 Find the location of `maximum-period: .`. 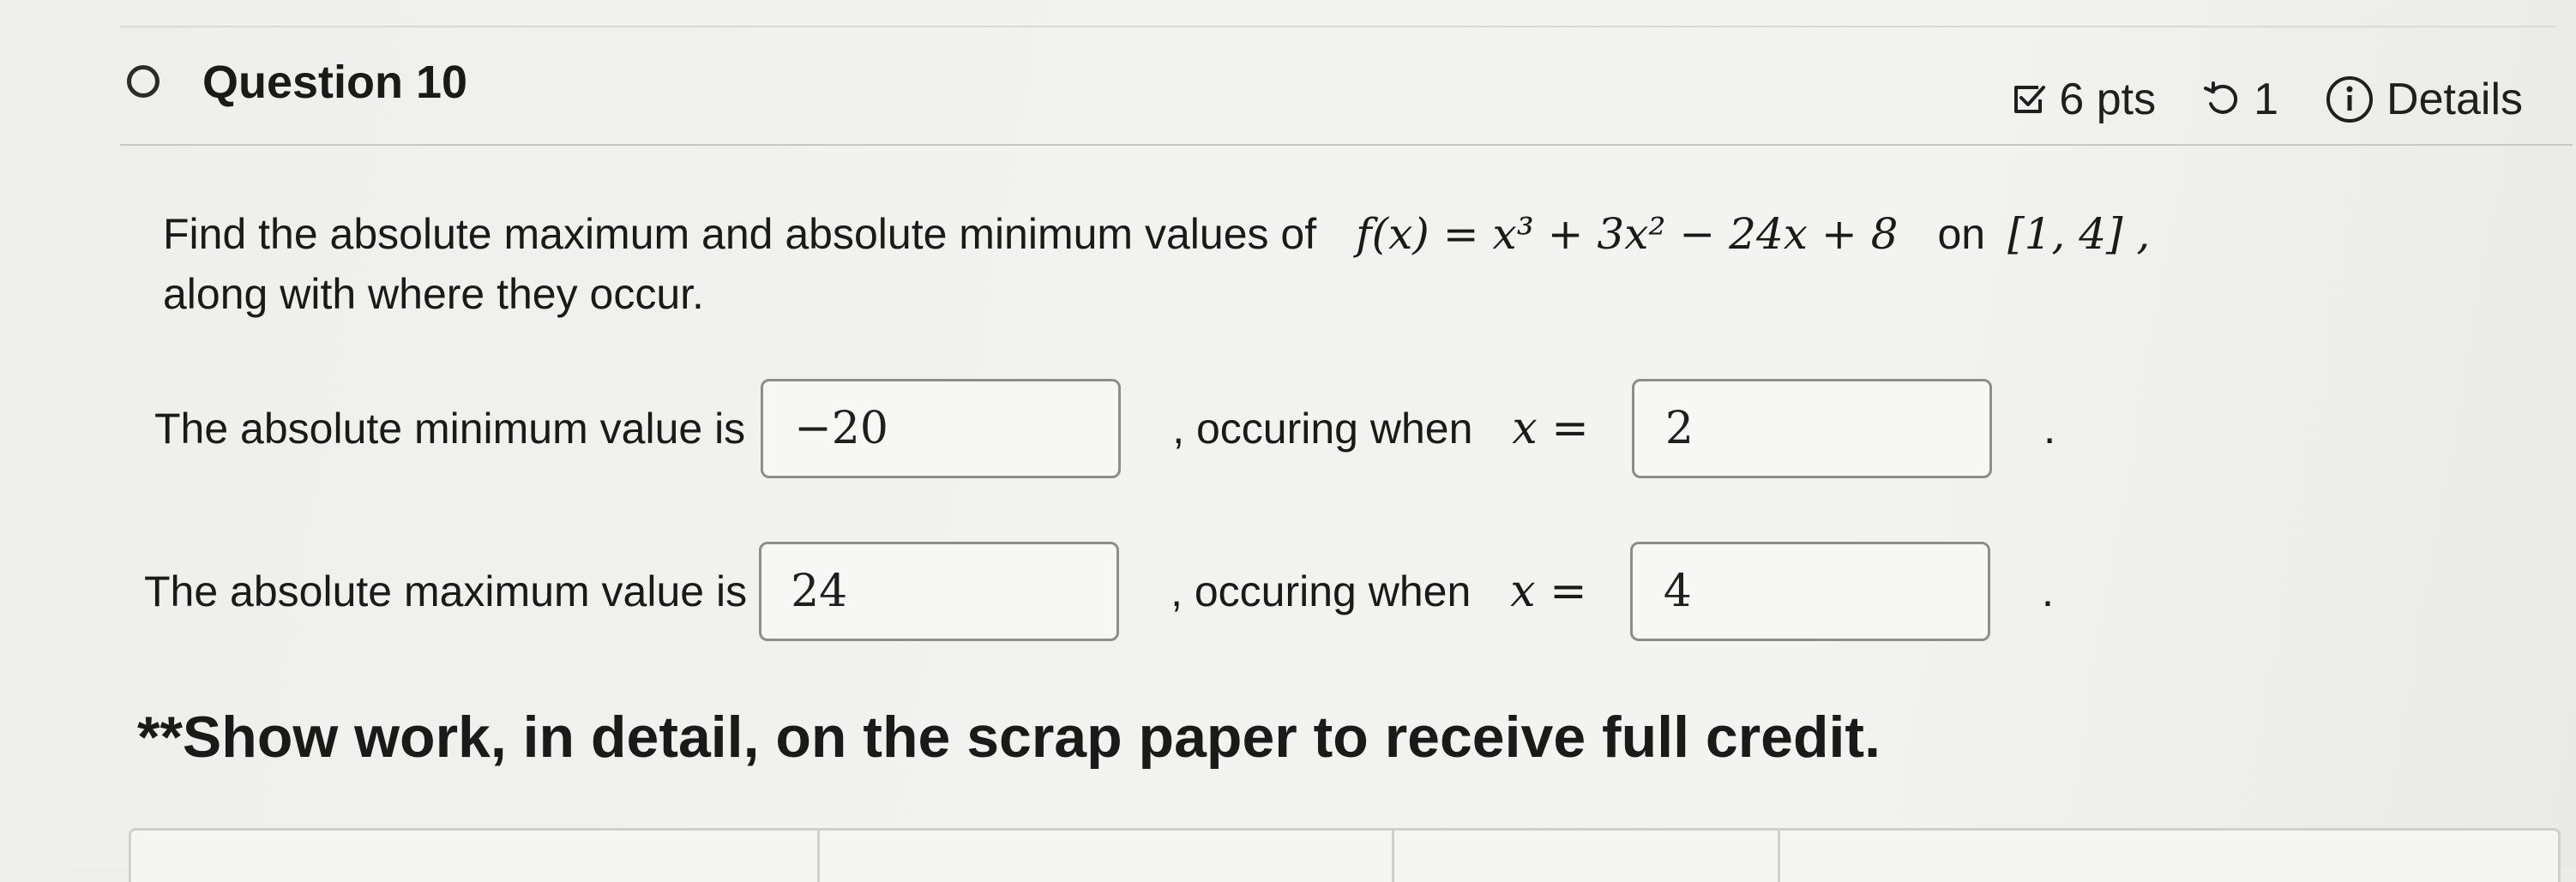

maximum-period: . is located at coordinates (2048, 591).